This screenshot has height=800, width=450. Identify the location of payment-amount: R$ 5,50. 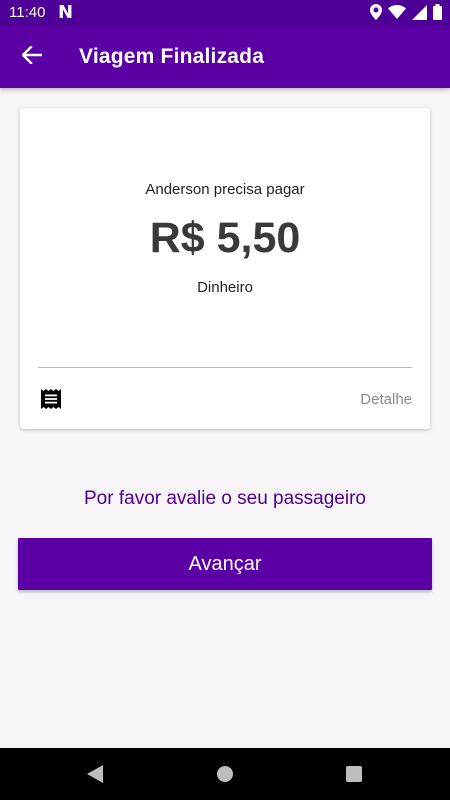
(225, 238).